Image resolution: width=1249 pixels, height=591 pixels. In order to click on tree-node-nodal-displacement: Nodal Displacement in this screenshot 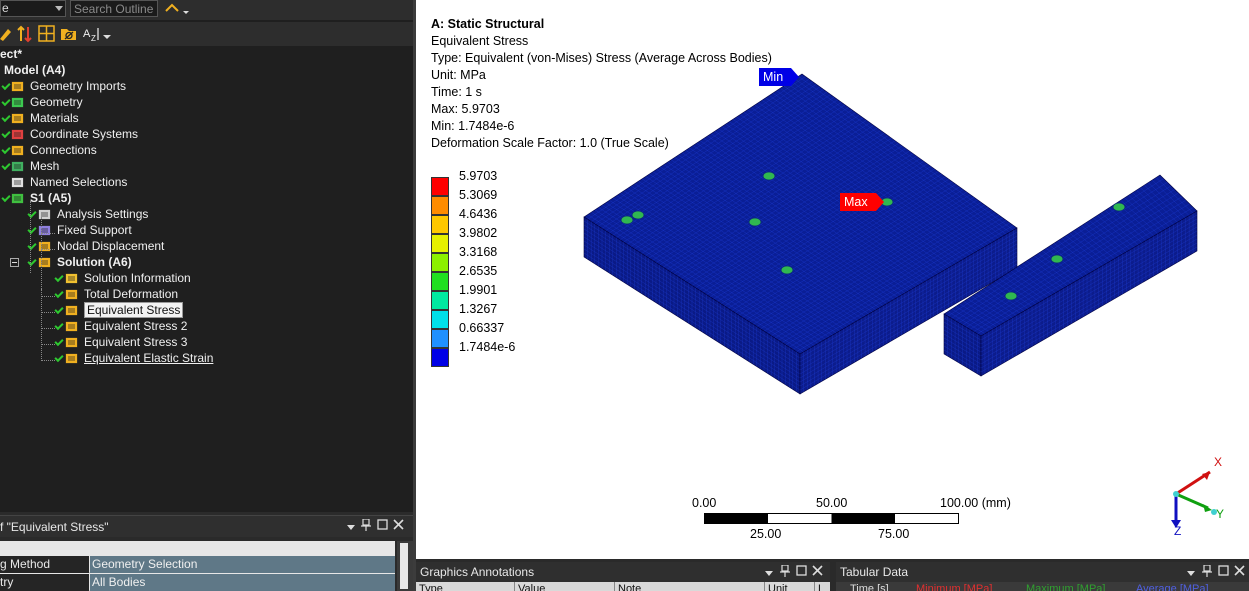, I will do `click(206, 246)`.